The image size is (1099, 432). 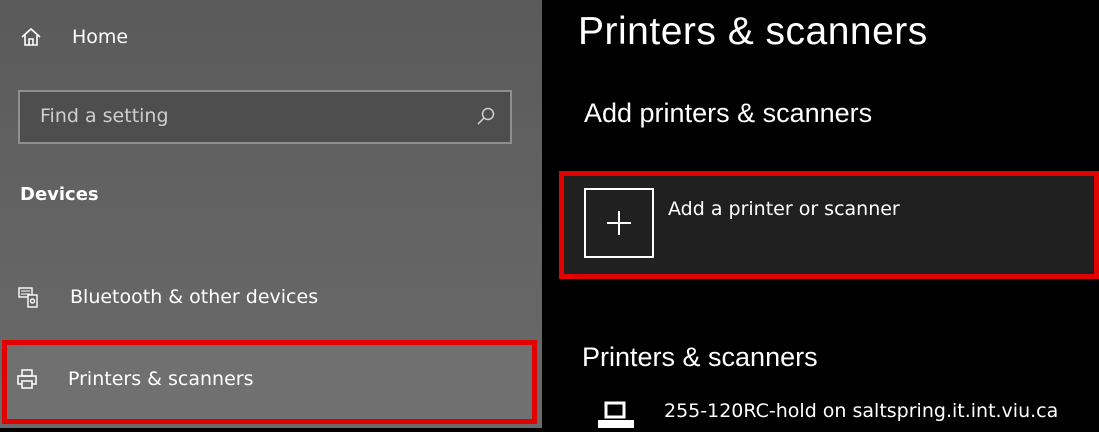 What do you see at coordinates (29, 297) in the screenshot?
I see `bluetooth-devices-icon` at bounding box center [29, 297].